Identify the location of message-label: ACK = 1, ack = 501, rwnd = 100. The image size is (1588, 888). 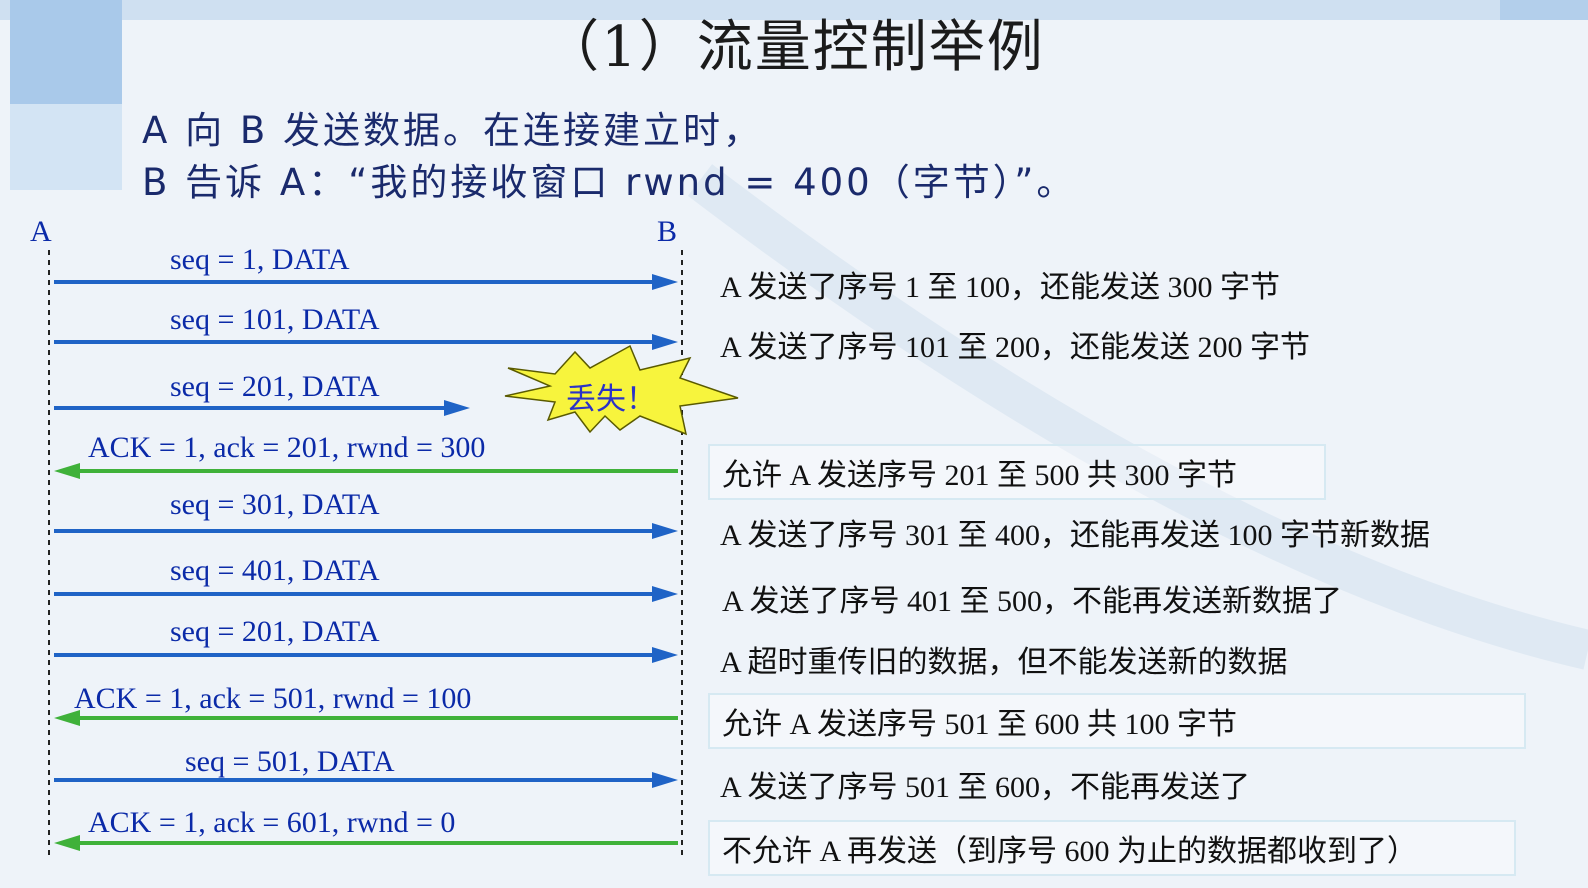
(273, 698).